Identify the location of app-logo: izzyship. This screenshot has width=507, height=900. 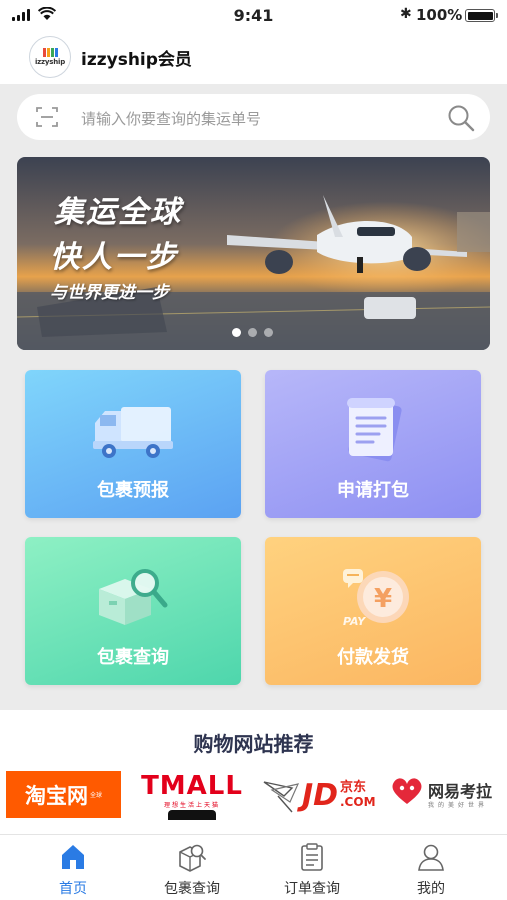
(50, 57).